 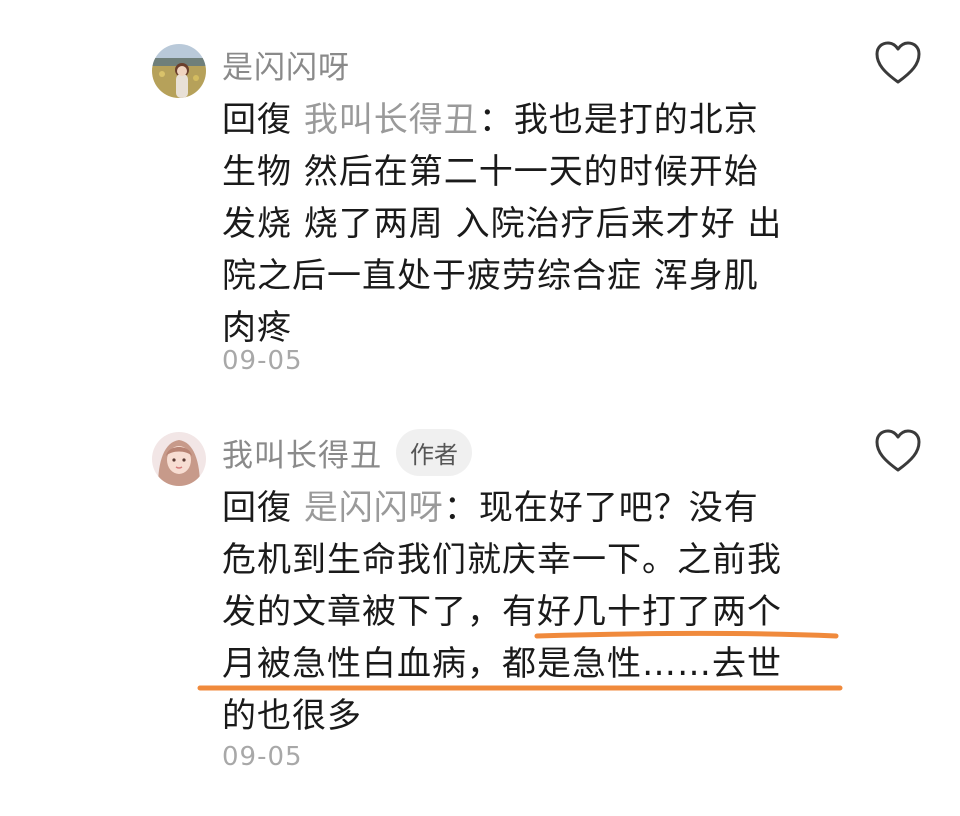 I want to click on comment-line: 危机到生命我们就庆幸一下。之前我, so click(x=502, y=560).